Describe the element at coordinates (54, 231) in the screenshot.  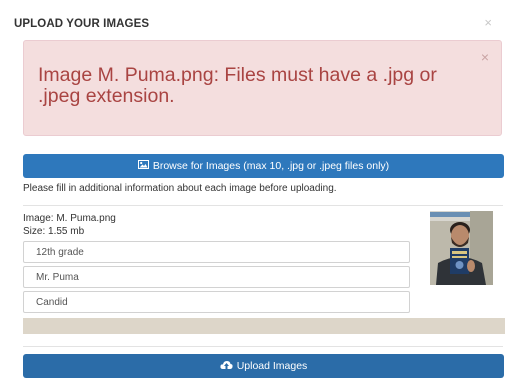
I see `image-size: Size: 1.55 mb` at that location.